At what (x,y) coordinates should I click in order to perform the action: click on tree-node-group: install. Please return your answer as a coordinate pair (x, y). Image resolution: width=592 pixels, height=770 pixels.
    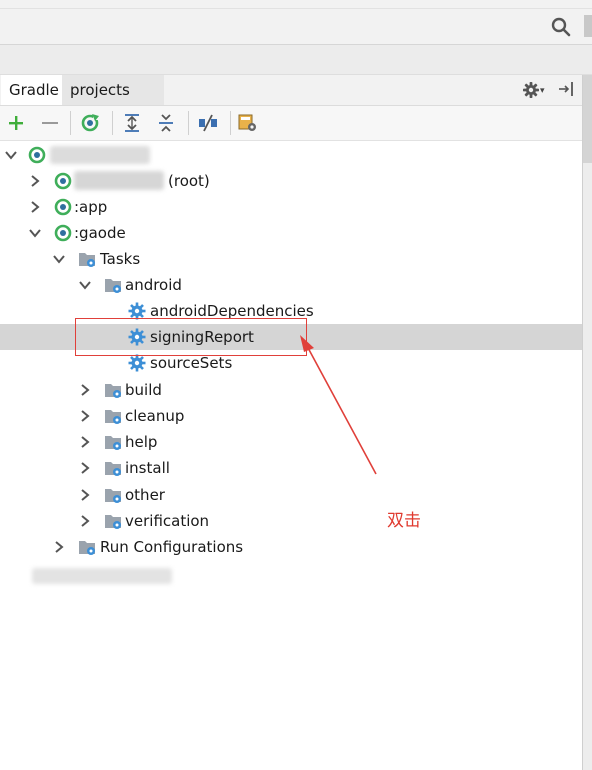
    Looking at the image, I should click on (291, 468).